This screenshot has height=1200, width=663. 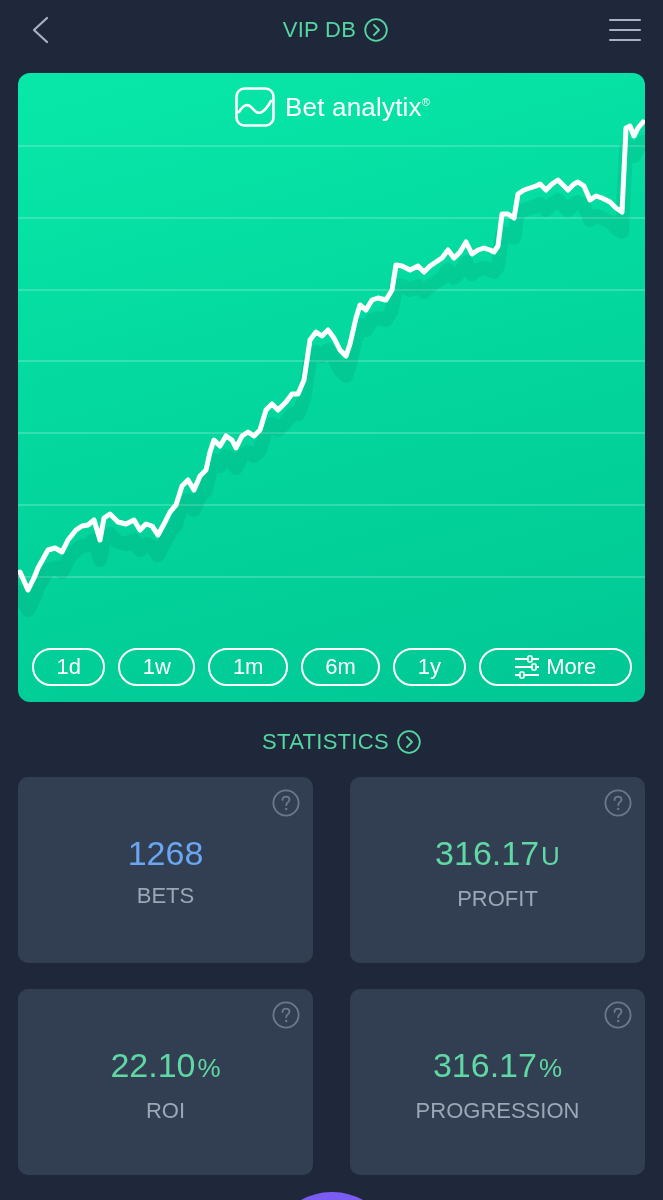 I want to click on stat-label: PROGRESSION, so click(x=497, y=1111).